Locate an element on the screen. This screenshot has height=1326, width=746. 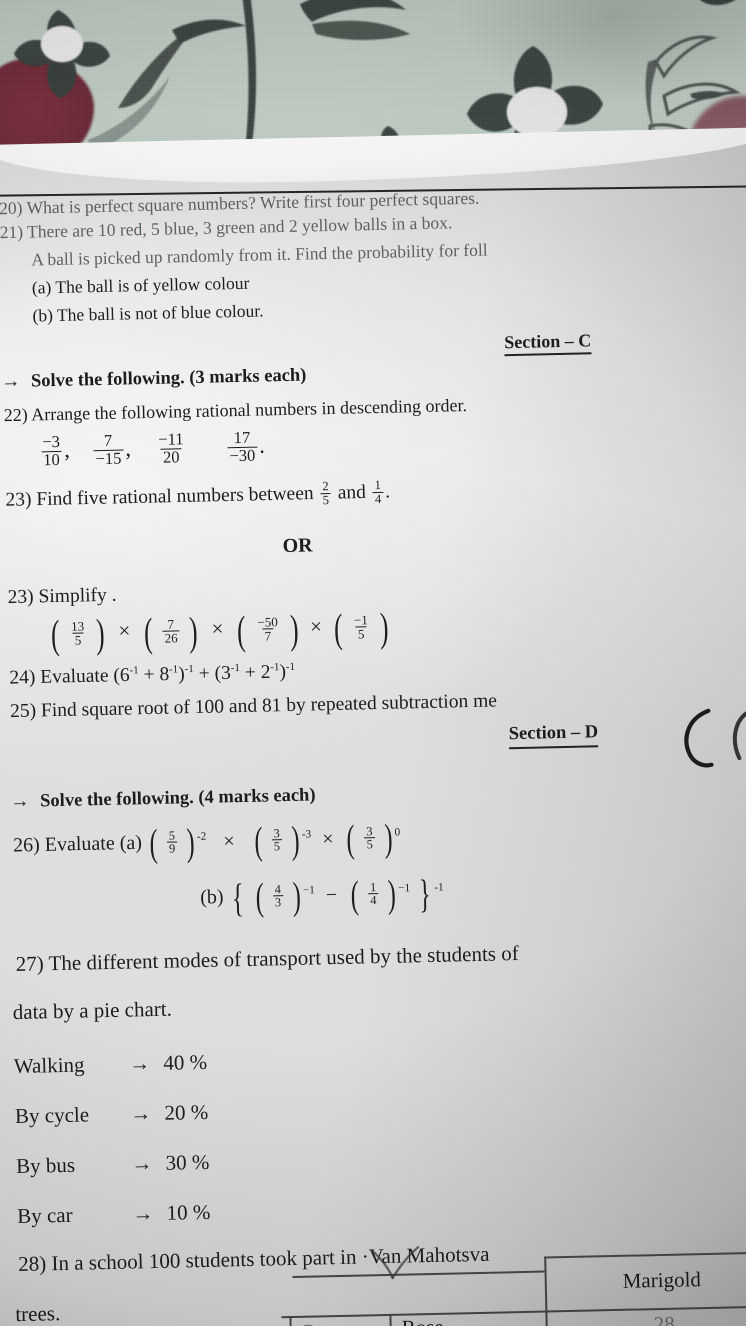
section-c-heading: Section – C is located at coordinates (548, 343).